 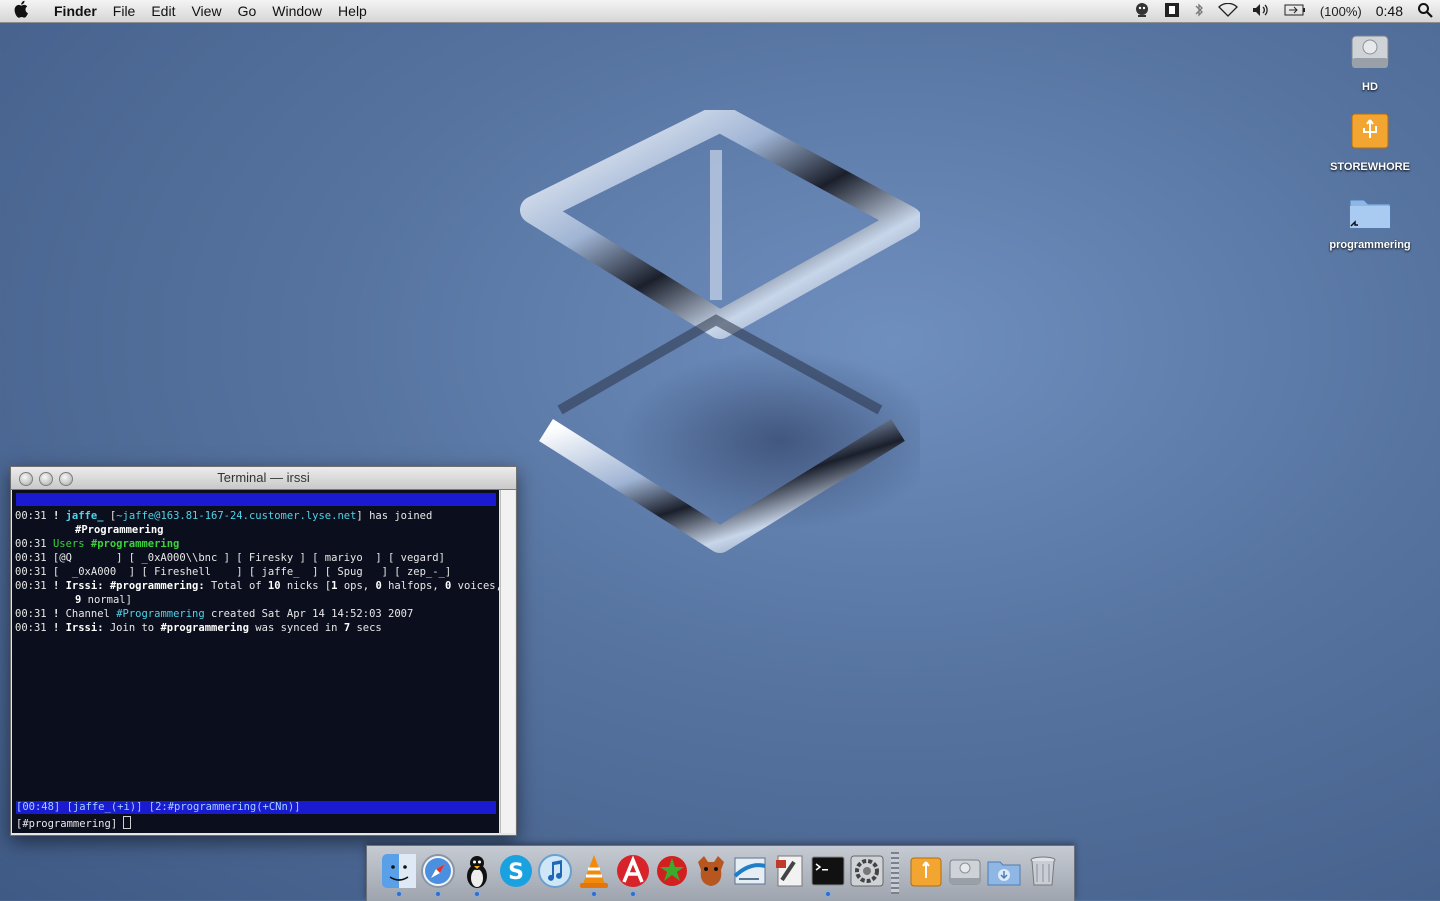 I want to click on menu-extras: (100%) 0:48, so click(x=1283, y=11).